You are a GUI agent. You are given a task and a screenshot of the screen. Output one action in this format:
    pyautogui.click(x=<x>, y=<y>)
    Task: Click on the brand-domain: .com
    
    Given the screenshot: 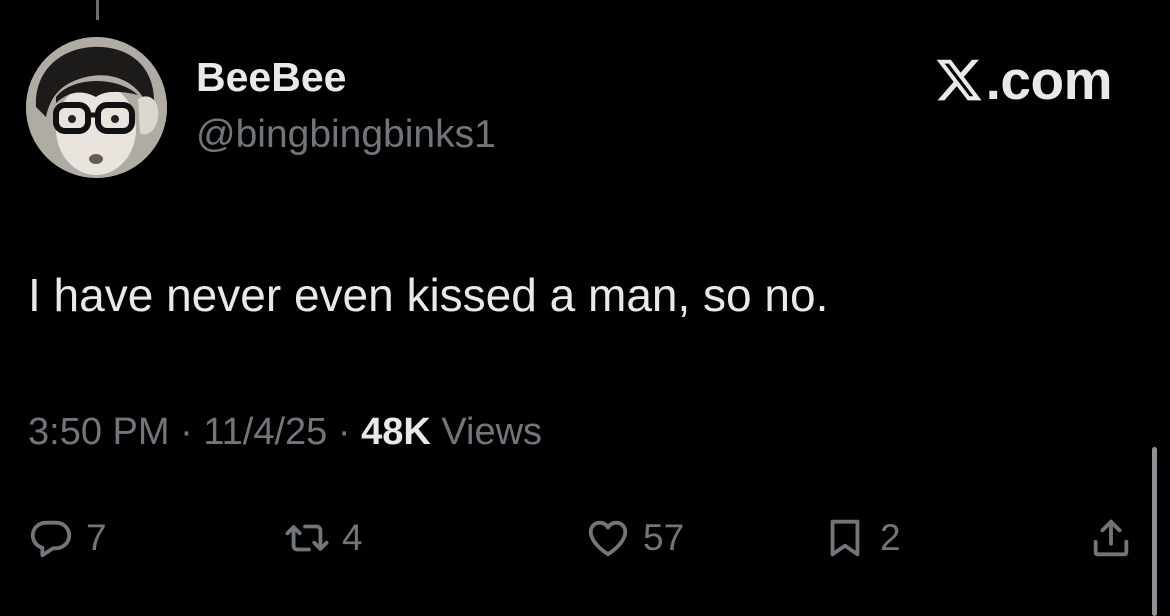 What is the action you would take?
    pyautogui.click(x=1049, y=80)
    